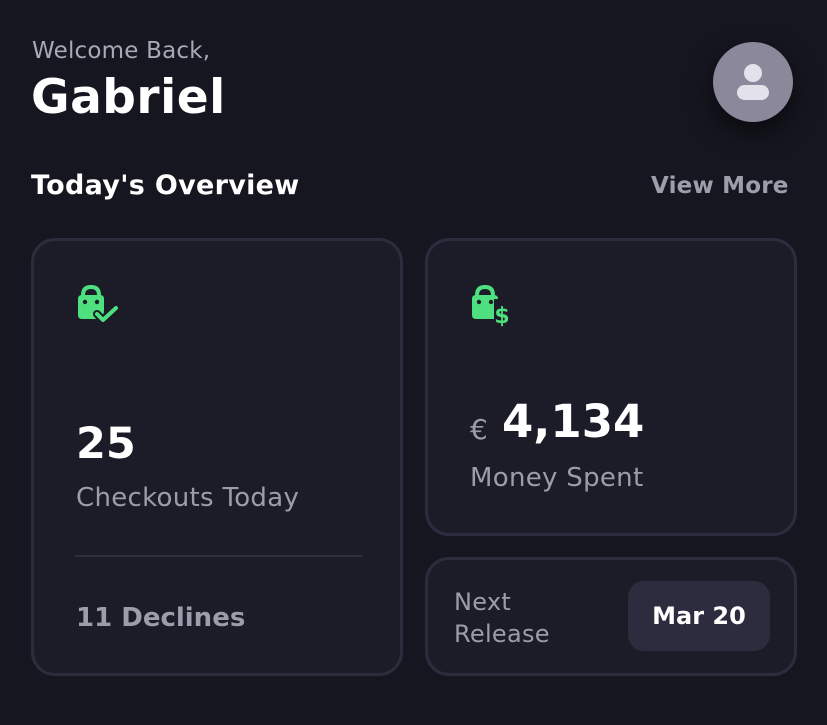 The height and width of the screenshot is (725, 827). What do you see at coordinates (121, 51) in the screenshot?
I see `greeting-text: Welcome Back,` at bounding box center [121, 51].